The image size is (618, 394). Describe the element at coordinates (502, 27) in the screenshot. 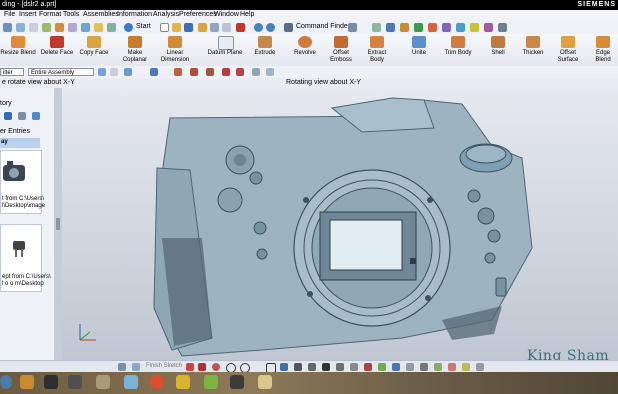

I see `more-icon` at that location.